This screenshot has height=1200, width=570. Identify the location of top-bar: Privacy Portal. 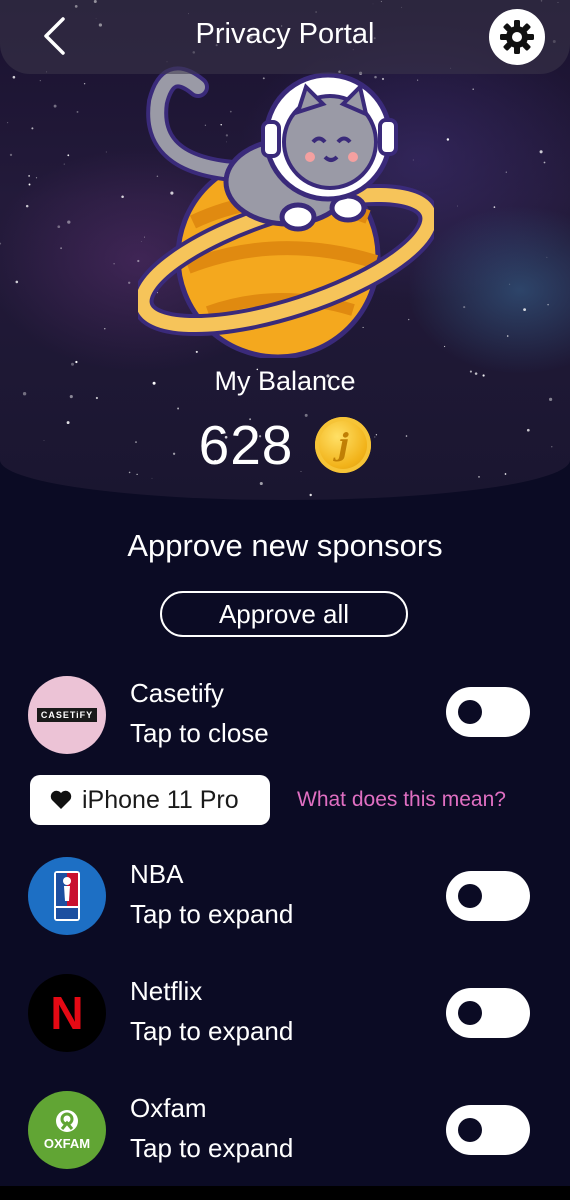
(285, 37).